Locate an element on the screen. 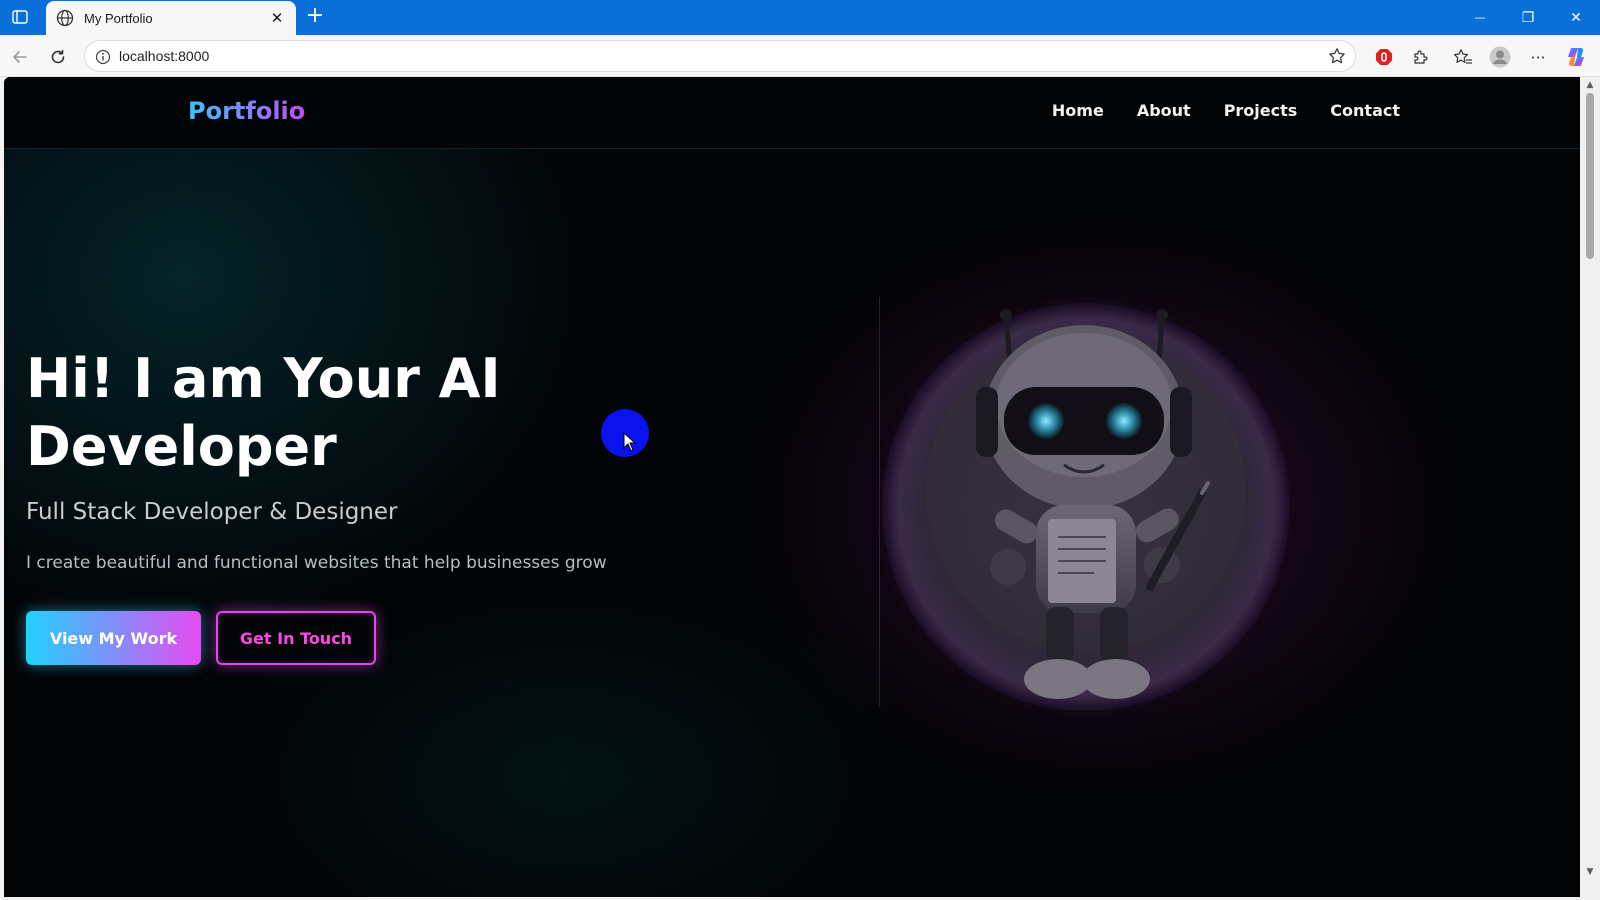 The image size is (1600, 900). minimize-icon: — is located at coordinates (1480, 17).